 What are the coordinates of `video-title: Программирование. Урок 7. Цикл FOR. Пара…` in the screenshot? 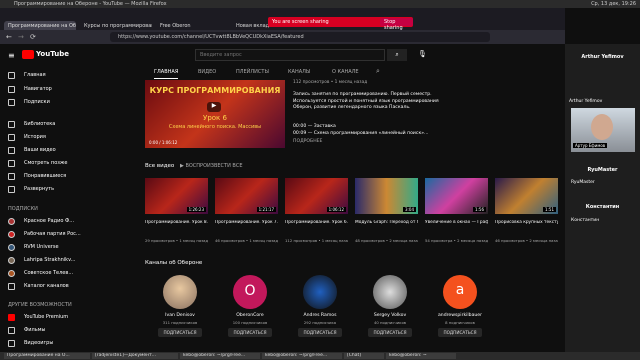 It's located at (246, 222).